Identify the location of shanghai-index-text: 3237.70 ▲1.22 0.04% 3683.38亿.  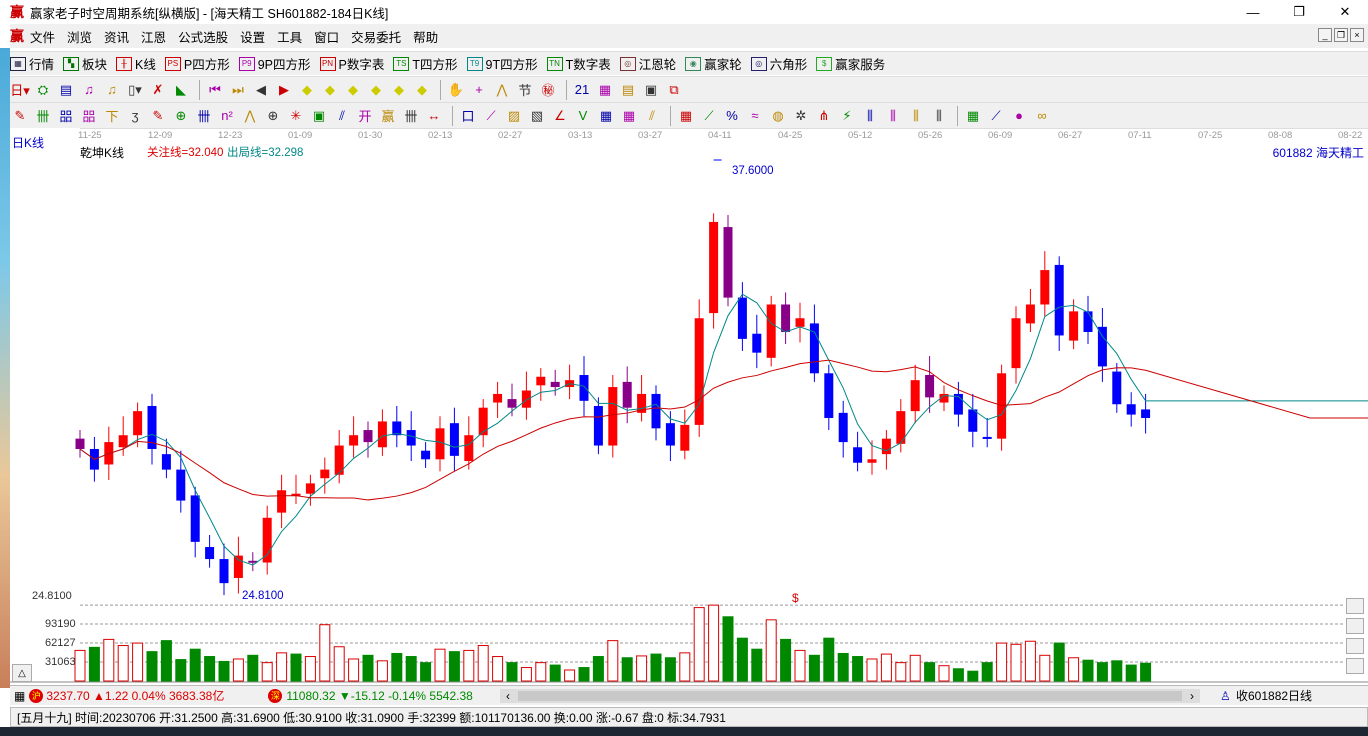
(151, 695).